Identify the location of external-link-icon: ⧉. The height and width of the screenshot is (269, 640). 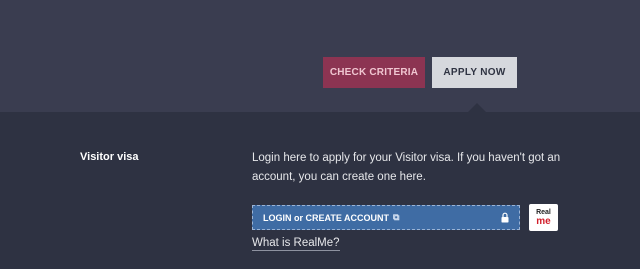
(396, 217).